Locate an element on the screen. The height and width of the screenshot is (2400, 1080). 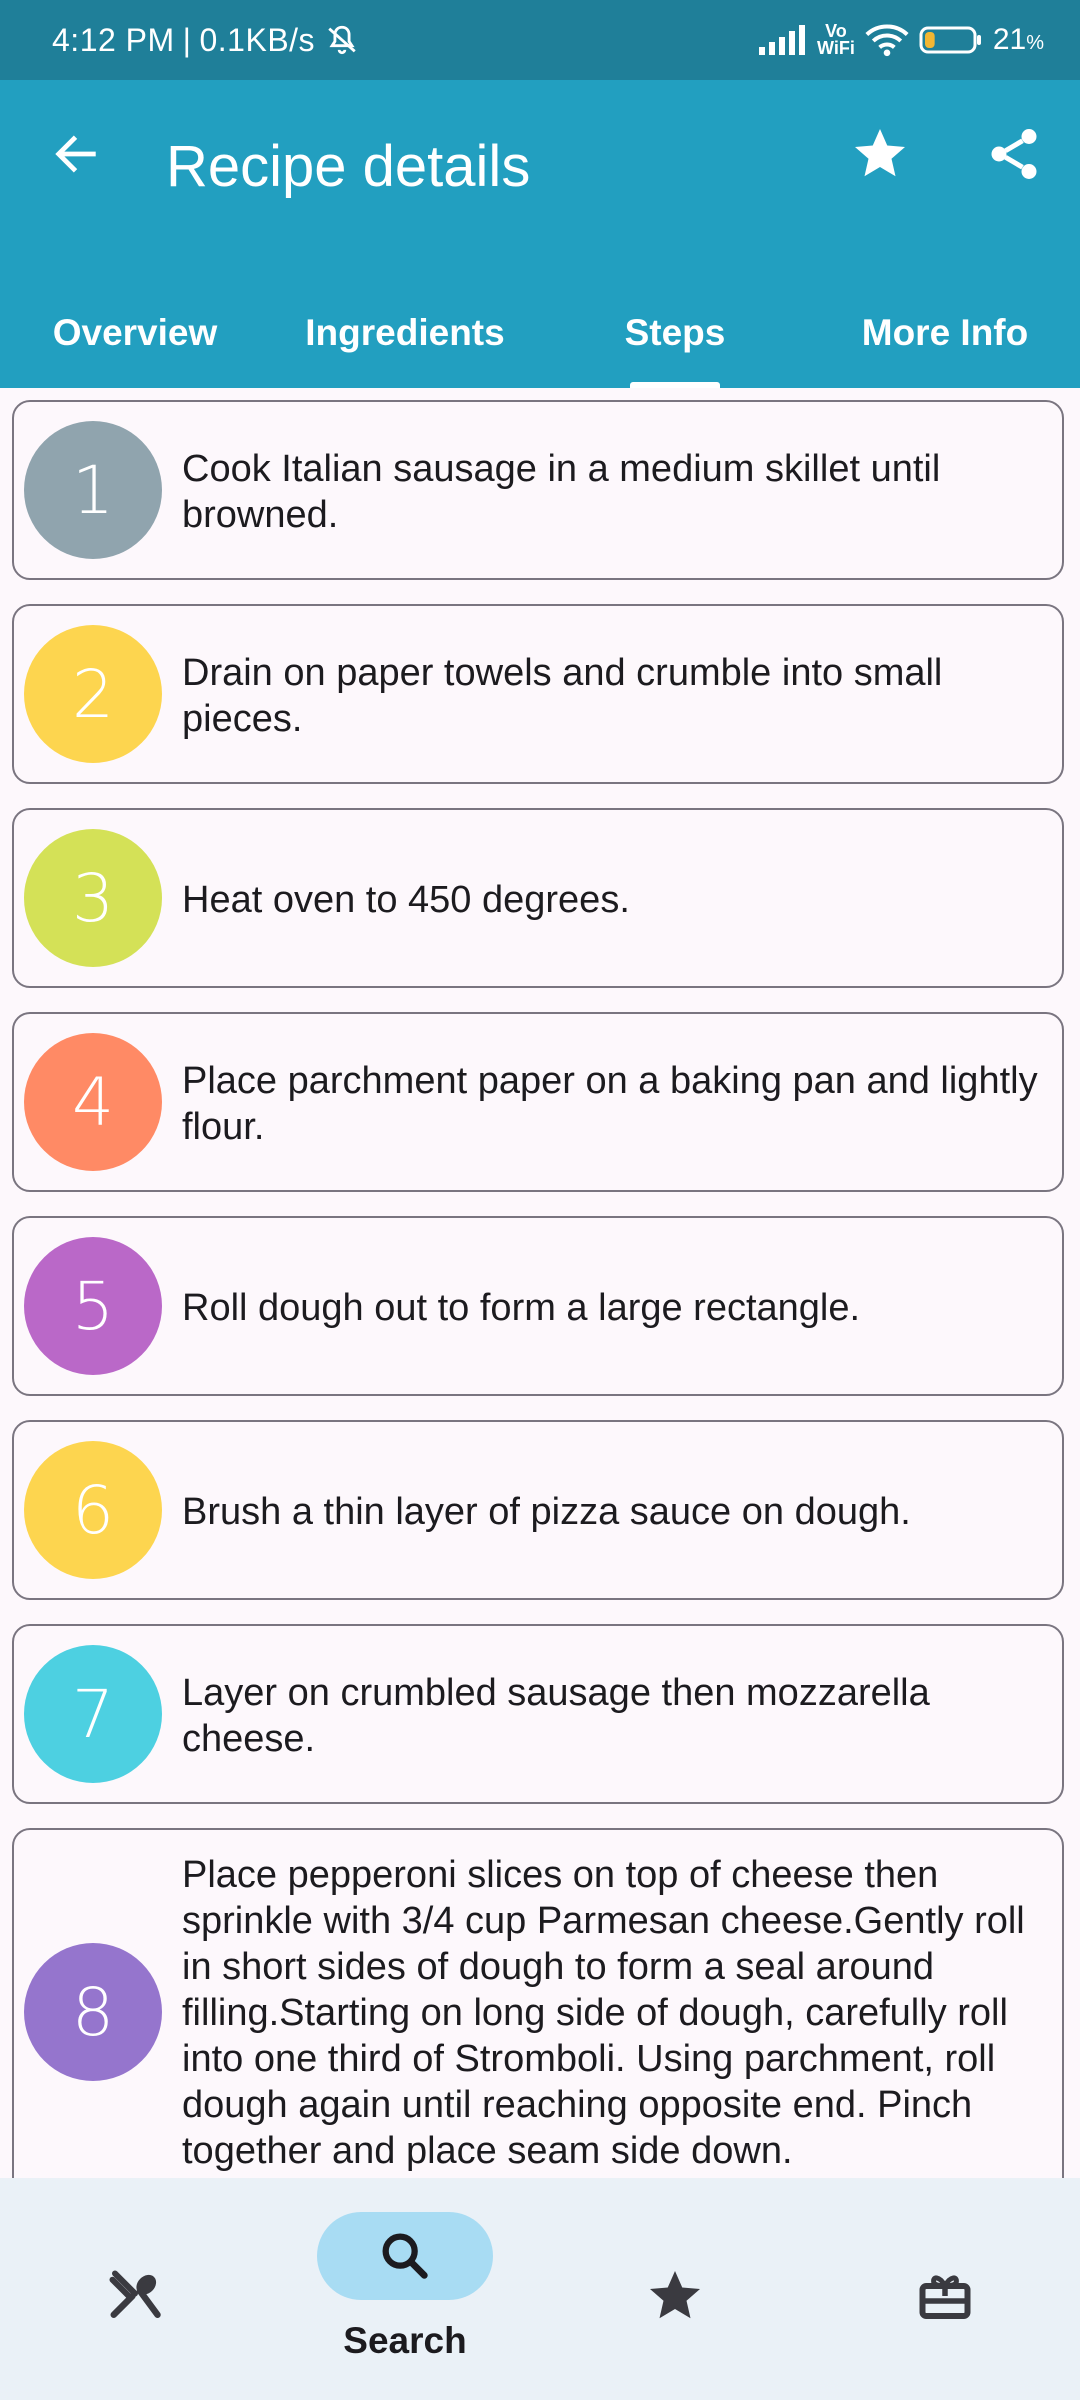
status-bar: 4:12 PM | 0.1KB/s Vo WiFi 21% is located at coordinates (540, 40).